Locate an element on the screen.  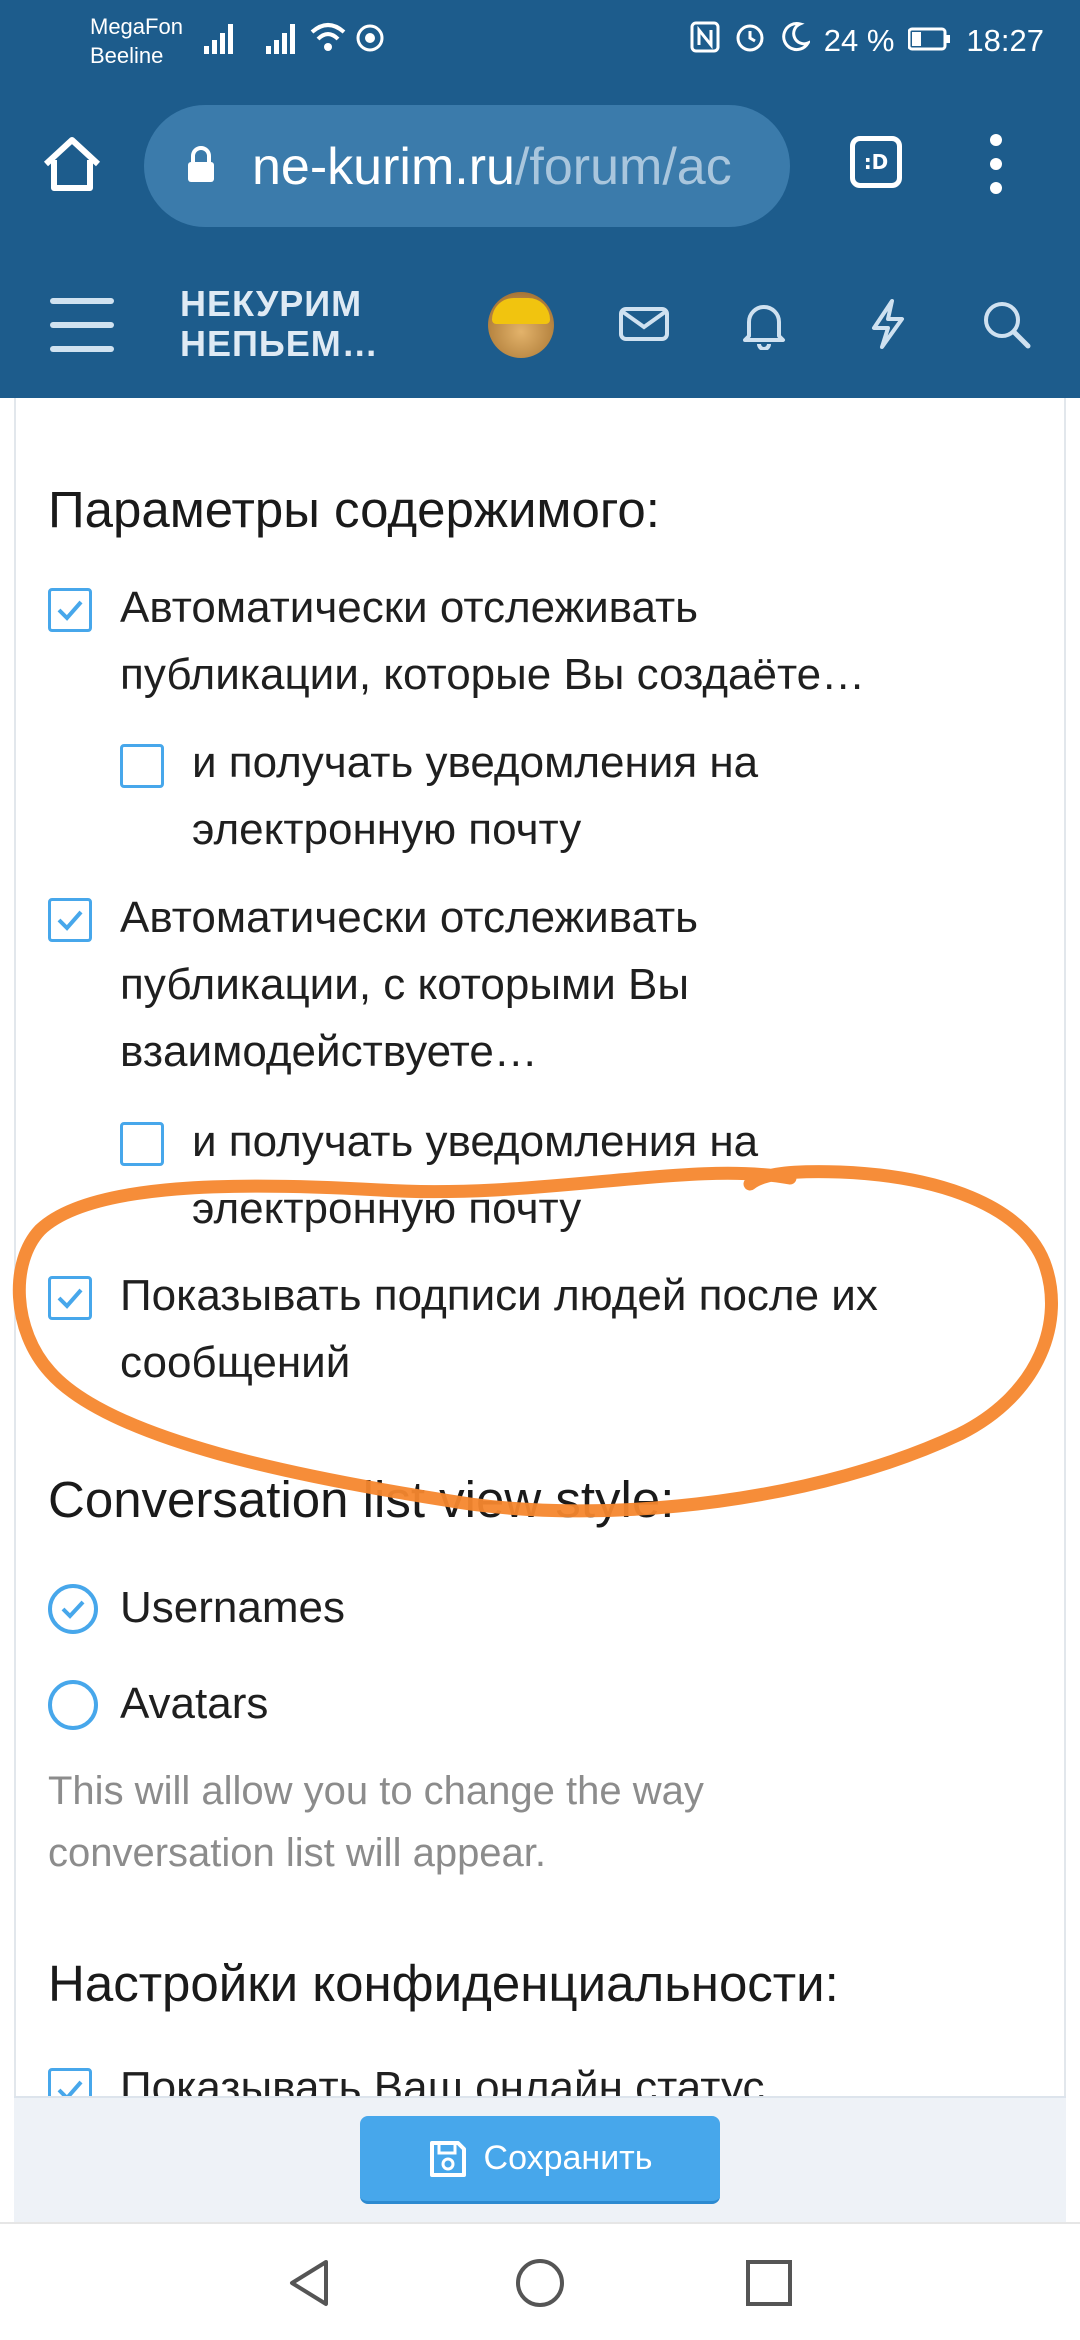
hint-line: This will allow you to change the way is located at coordinates (376, 1791).